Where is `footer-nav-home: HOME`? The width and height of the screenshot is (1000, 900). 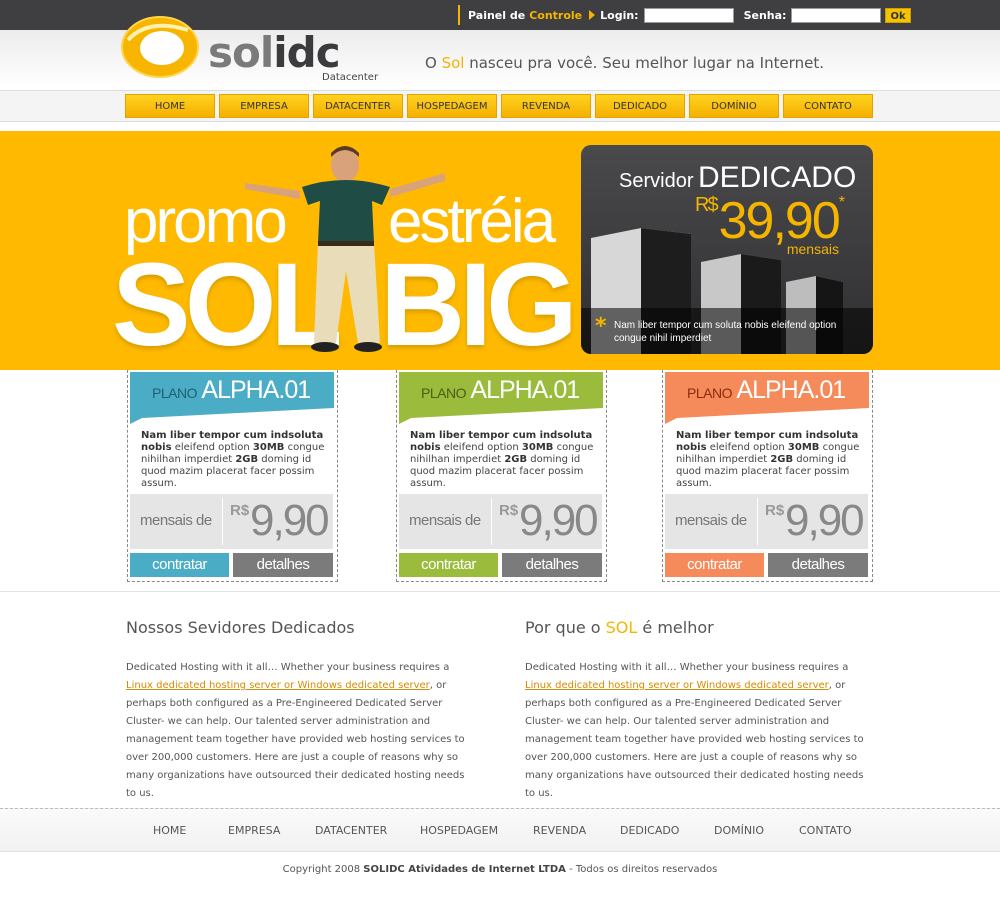
footer-nav-home: HOME is located at coordinates (169, 830).